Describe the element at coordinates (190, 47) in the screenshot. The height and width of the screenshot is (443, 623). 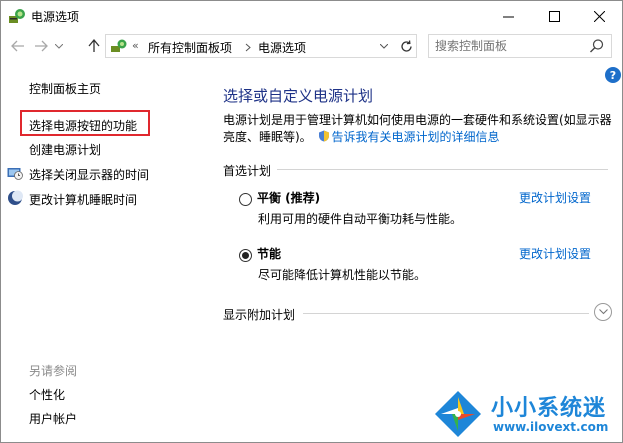
I see `breadcrumb-all-control-panel-items: 所有控制面板项` at that location.